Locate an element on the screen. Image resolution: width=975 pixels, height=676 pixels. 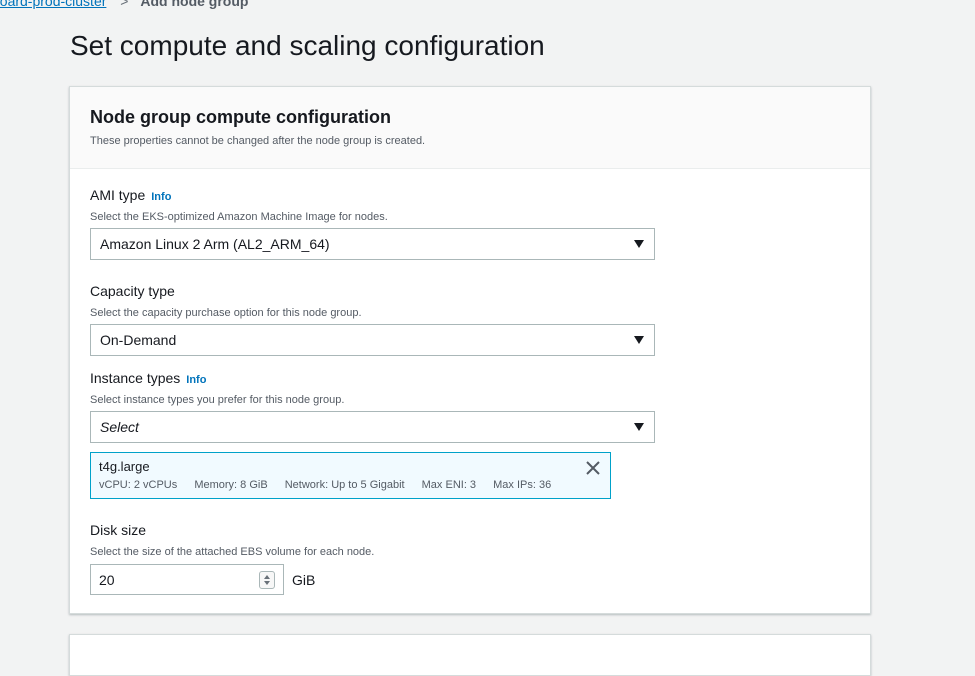
disk-size-label: Disk size is located at coordinates (118, 530).